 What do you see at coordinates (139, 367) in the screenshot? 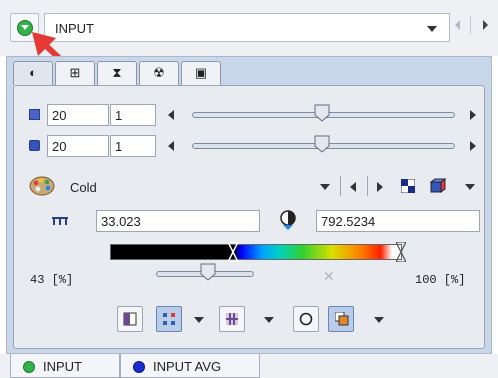
I see `blue-dot-icon` at bounding box center [139, 367].